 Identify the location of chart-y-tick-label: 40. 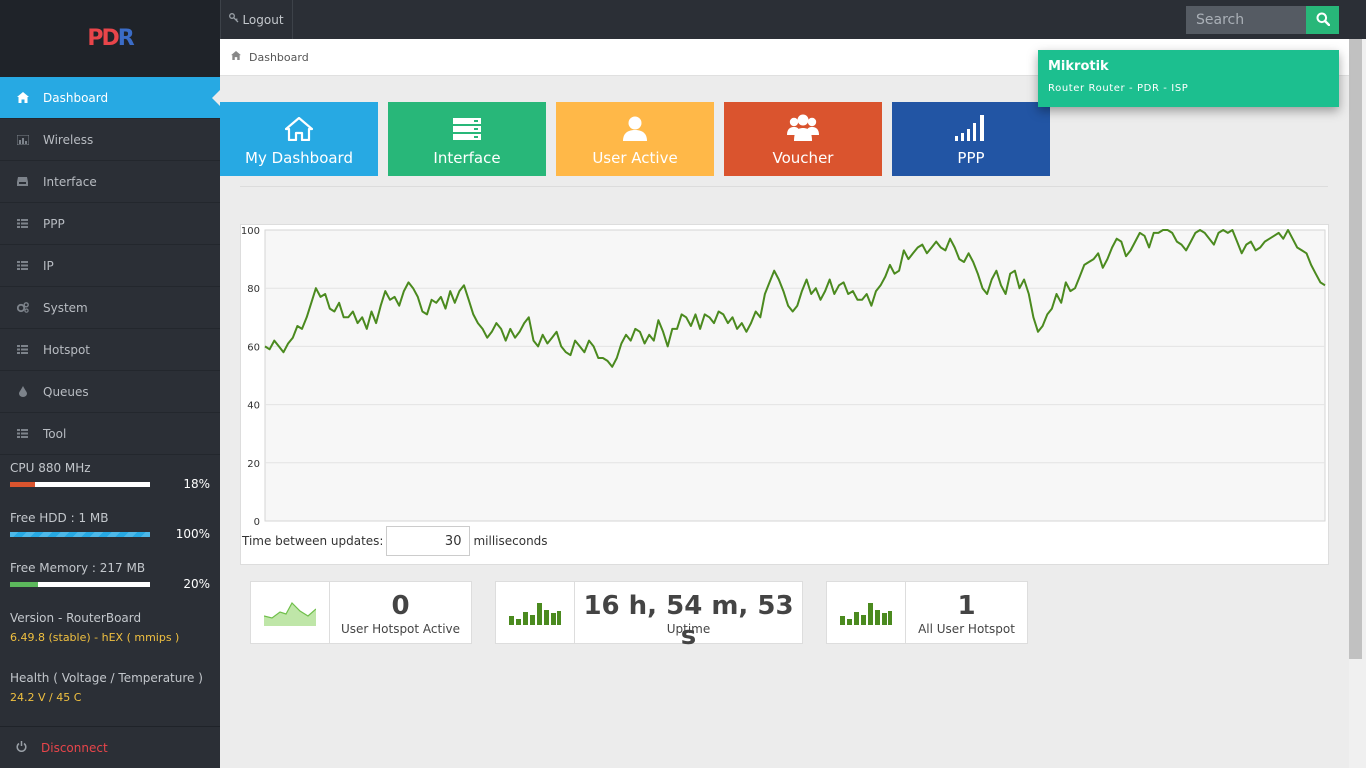
(253, 406).